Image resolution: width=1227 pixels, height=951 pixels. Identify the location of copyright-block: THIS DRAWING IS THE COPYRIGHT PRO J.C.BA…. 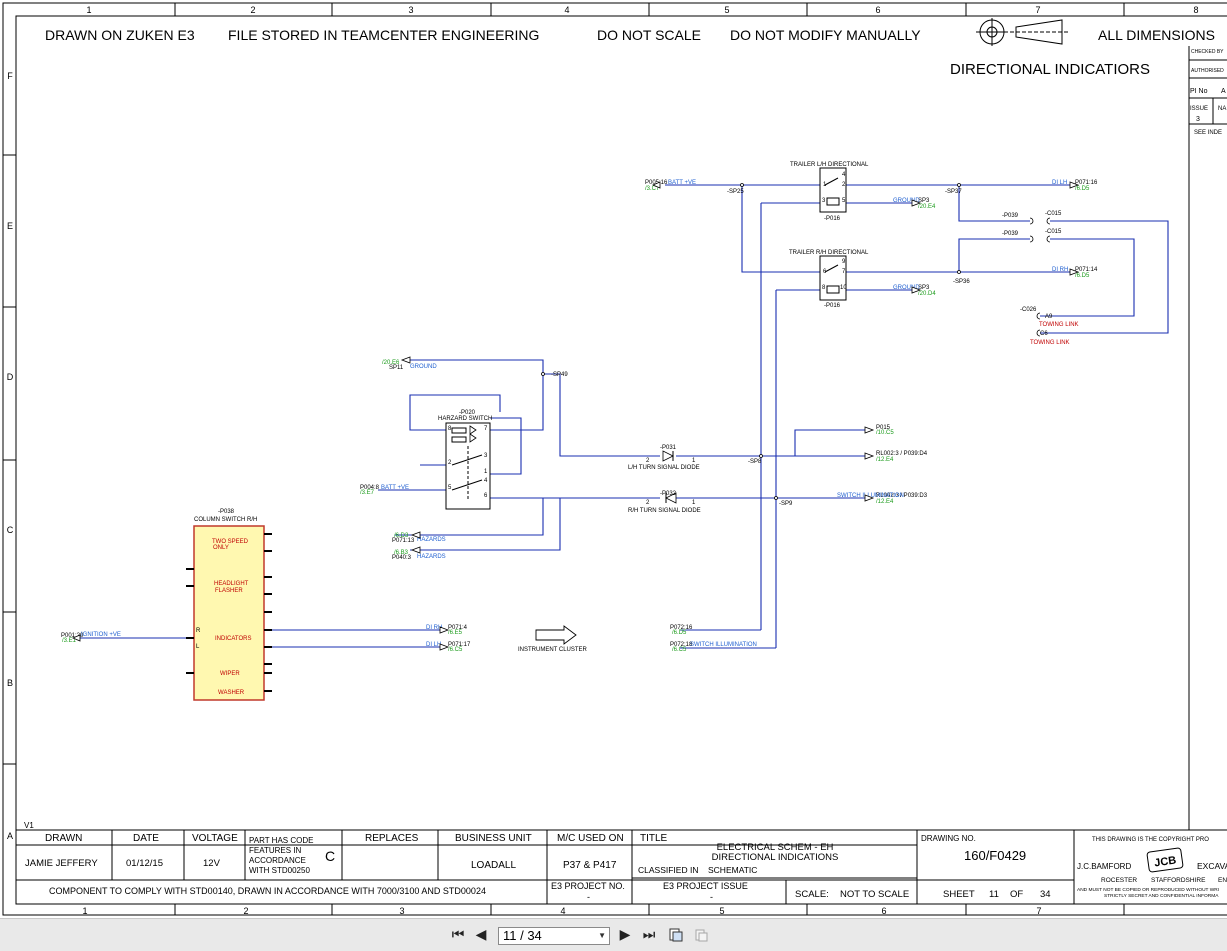
(1152, 868).